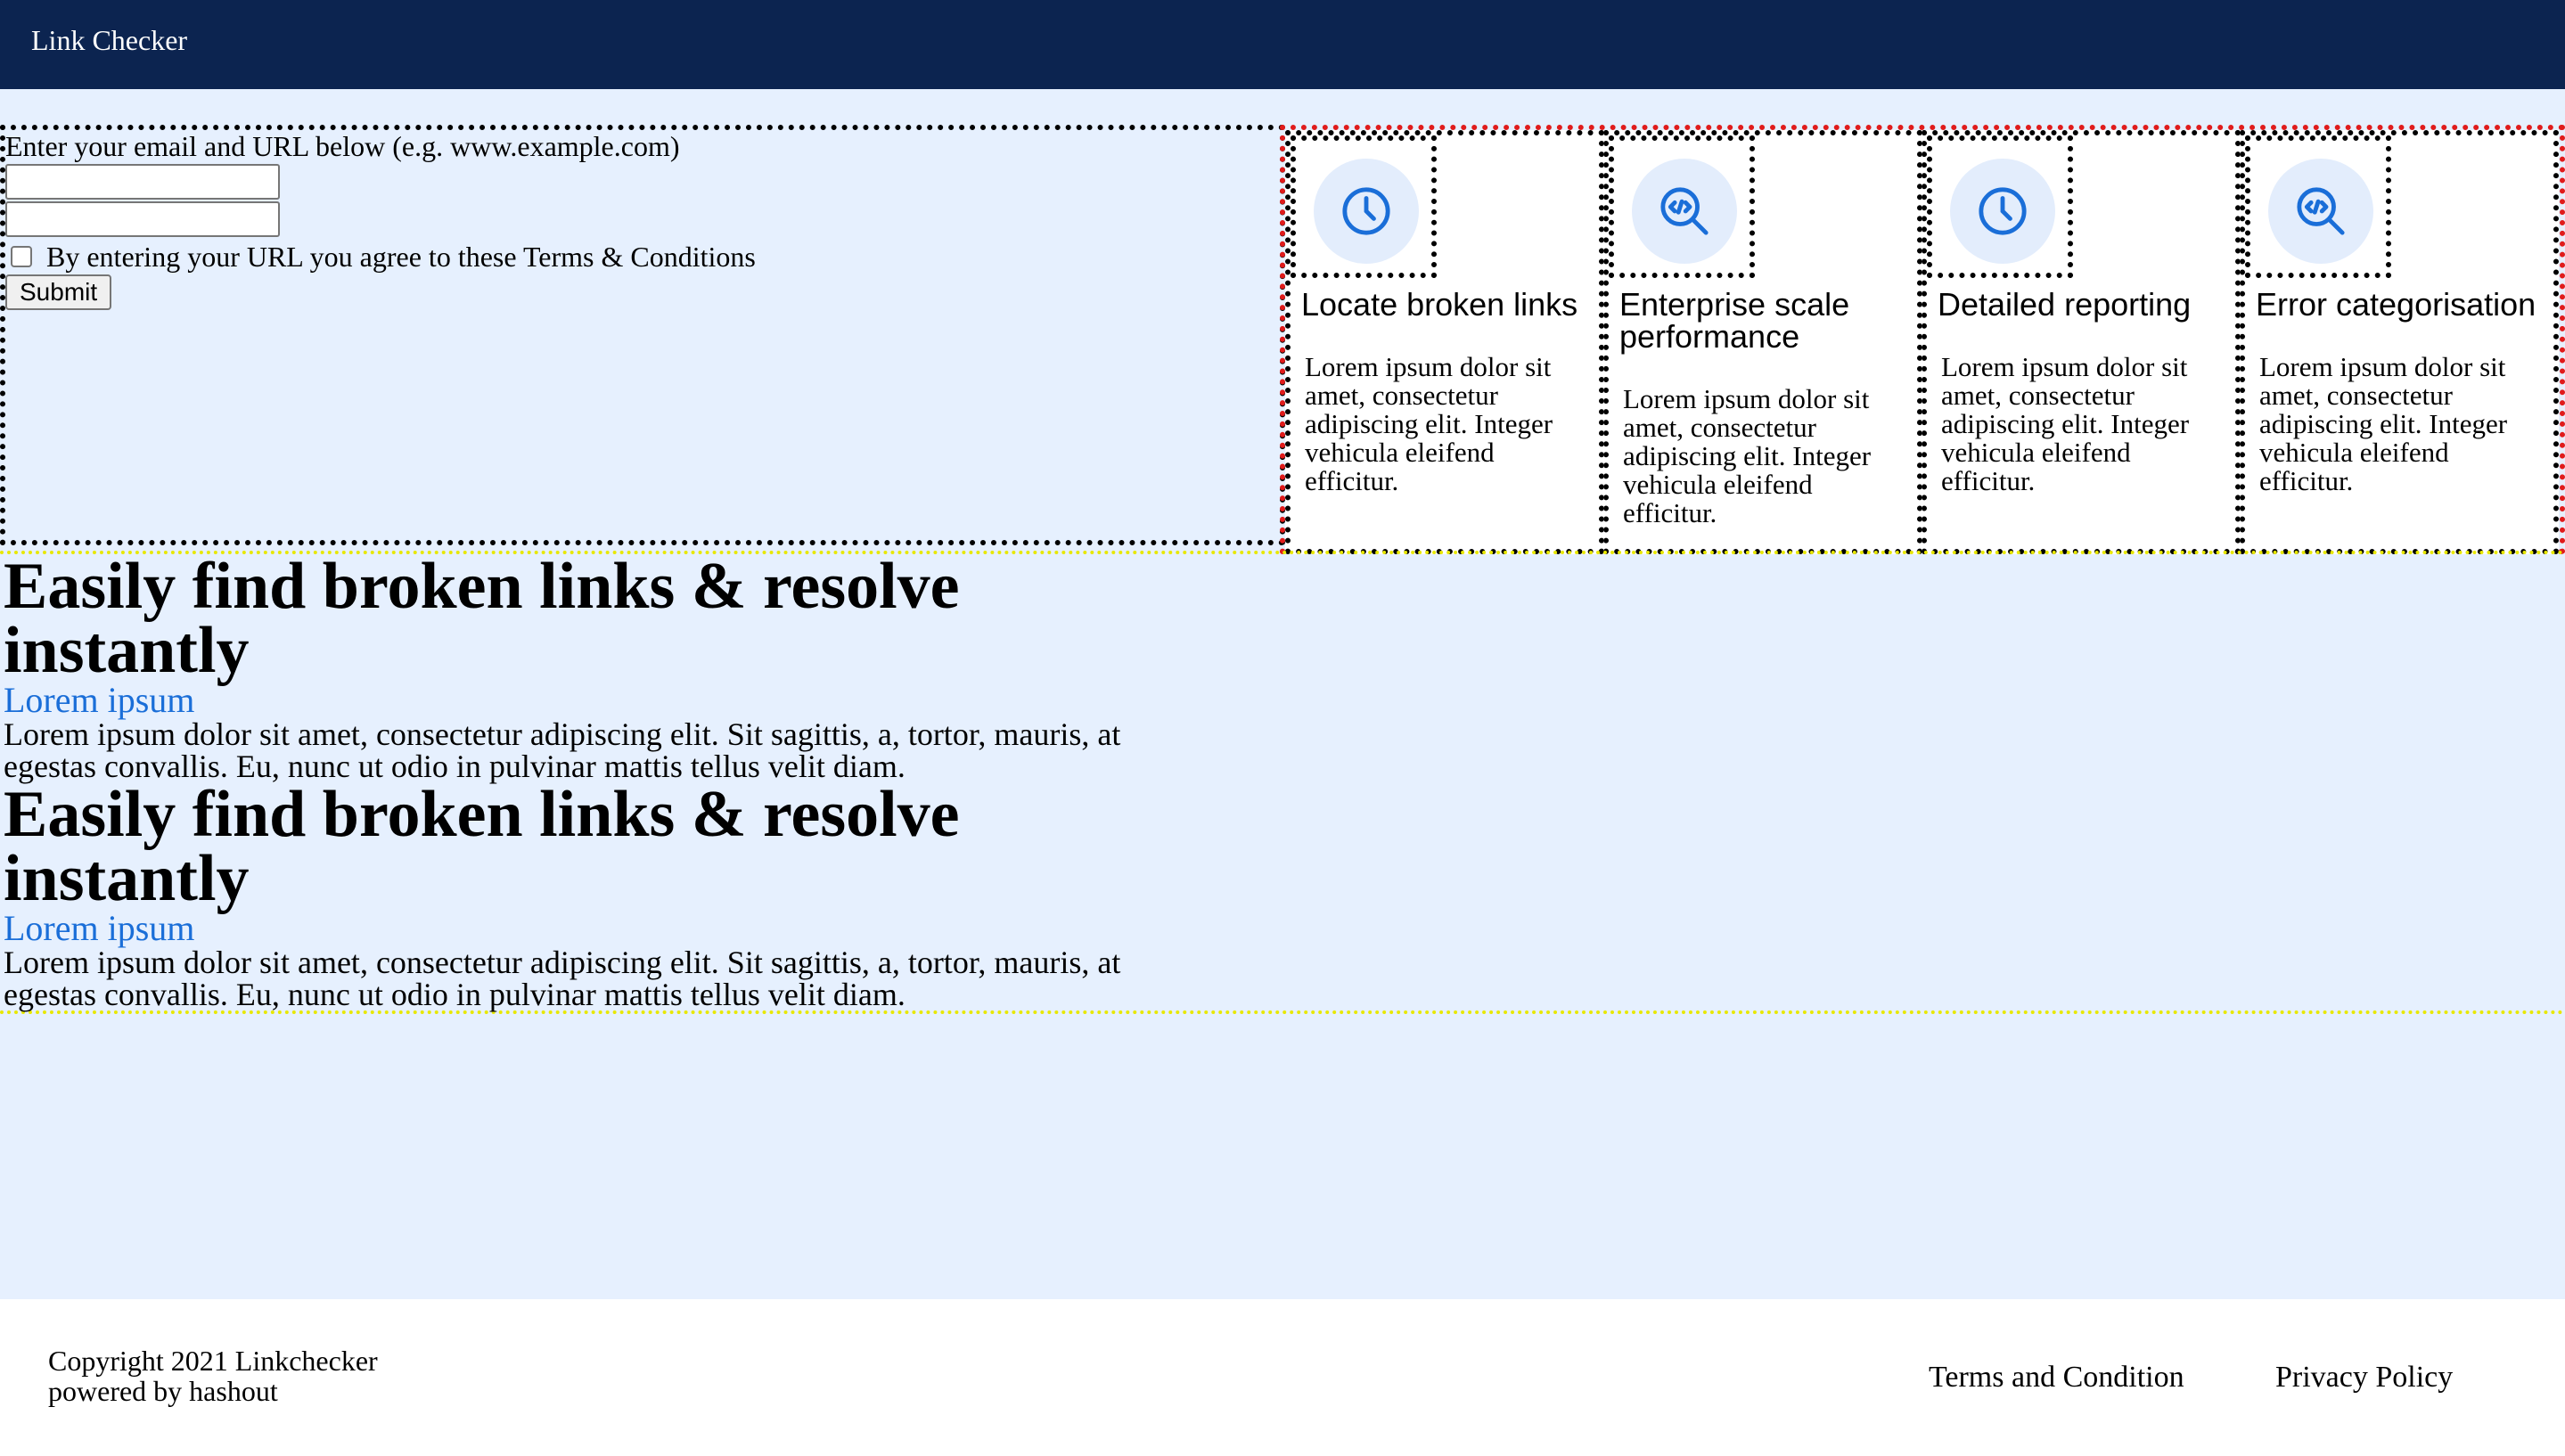 Image resolution: width=2565 pixels, height=1456 pixels. I want to click on copyright-text: Copyright 2021 Linkchecker, so click(213, 1361).